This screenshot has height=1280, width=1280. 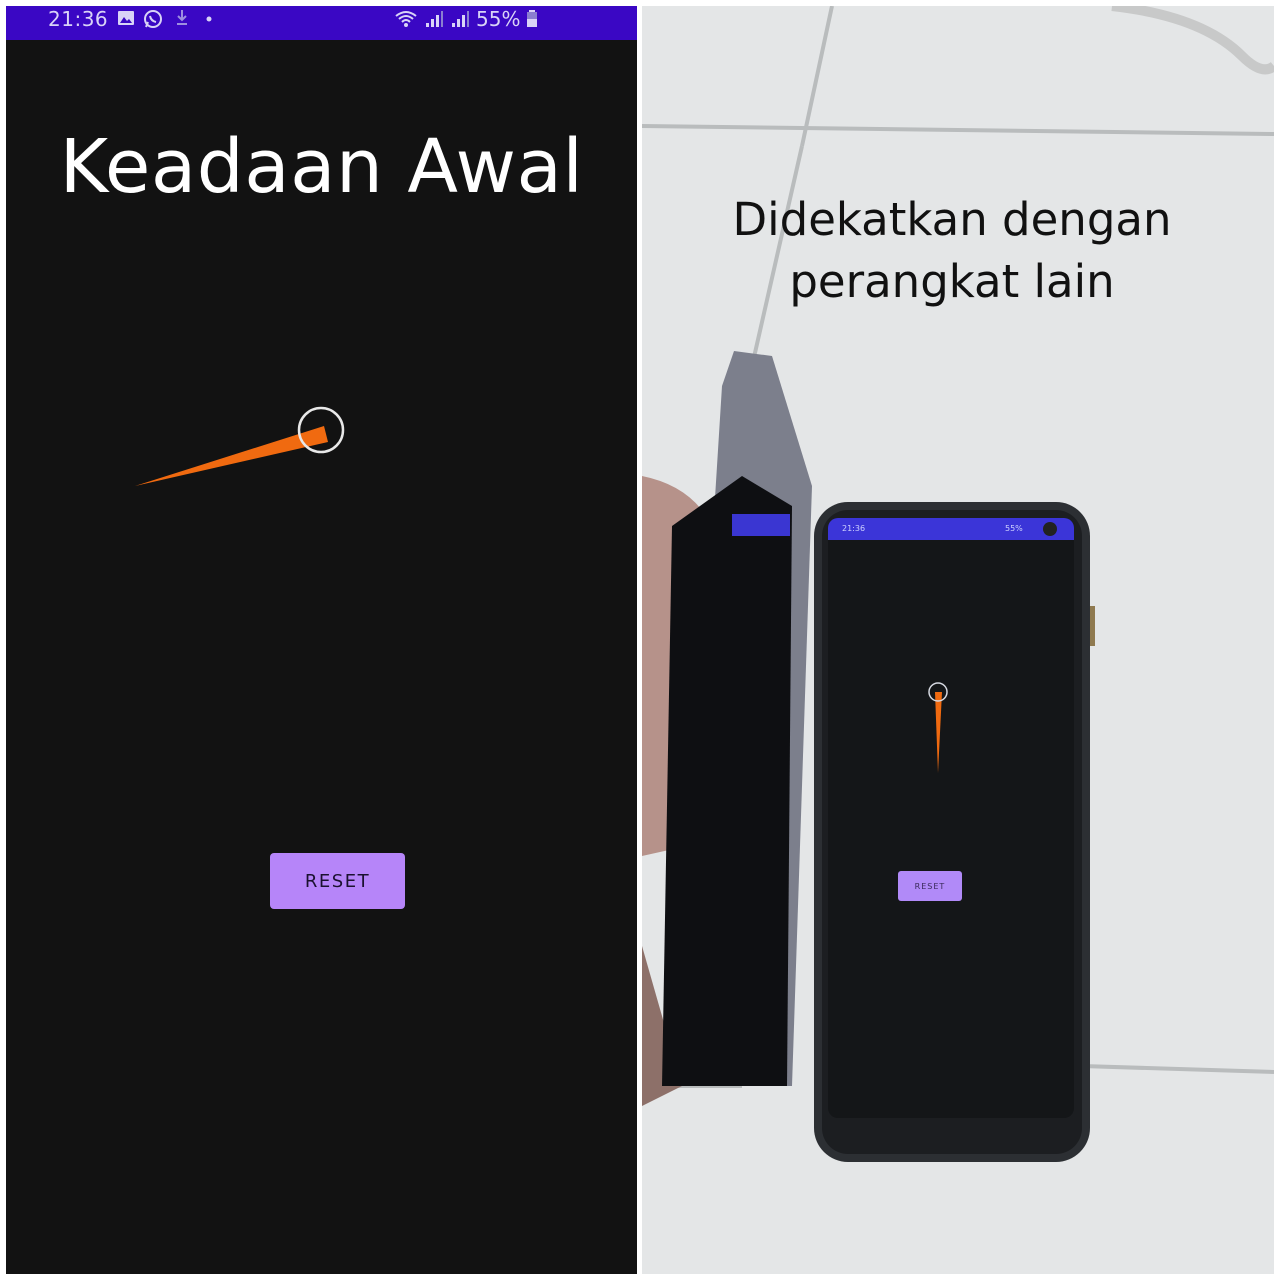 I want to click on compass-view, so click(x=240, y=446).